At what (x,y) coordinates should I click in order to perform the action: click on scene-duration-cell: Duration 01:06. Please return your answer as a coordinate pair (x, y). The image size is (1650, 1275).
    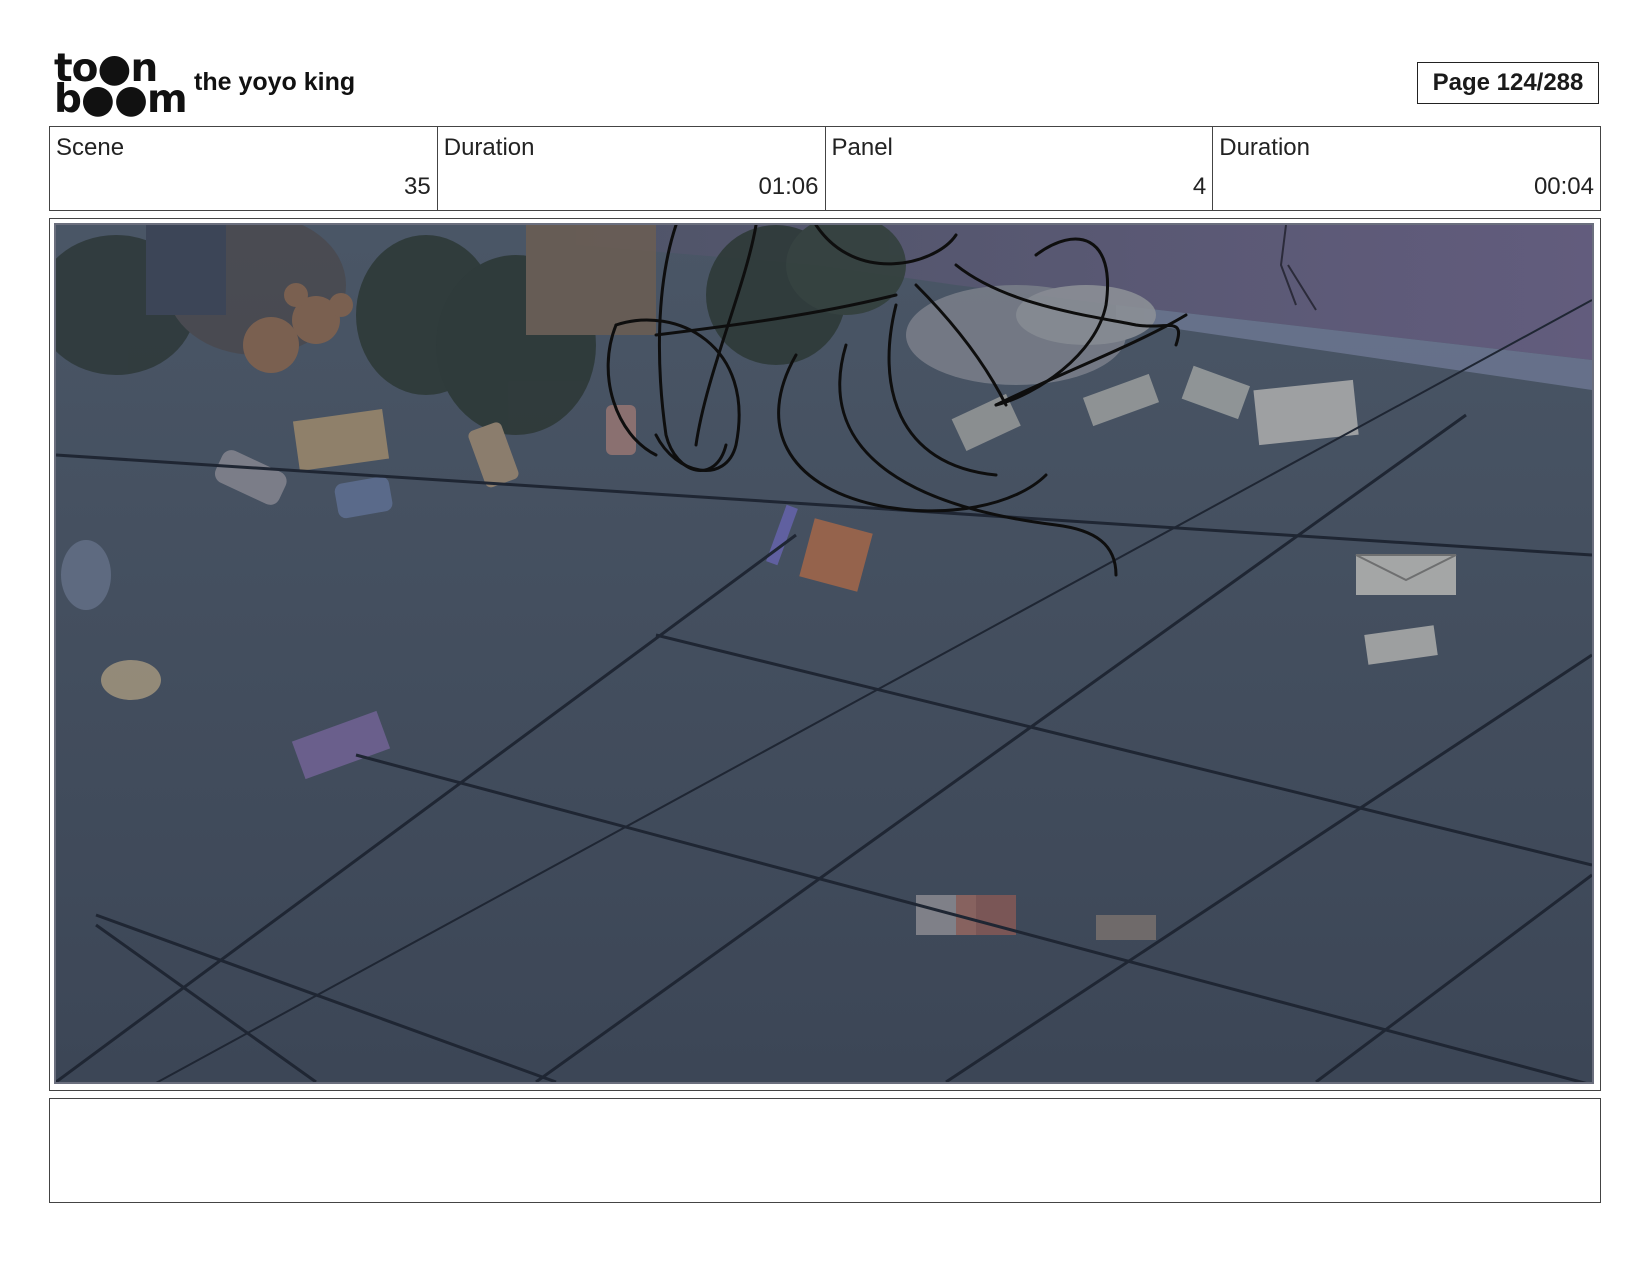
    Looking at the image, I should click on (632, 168).